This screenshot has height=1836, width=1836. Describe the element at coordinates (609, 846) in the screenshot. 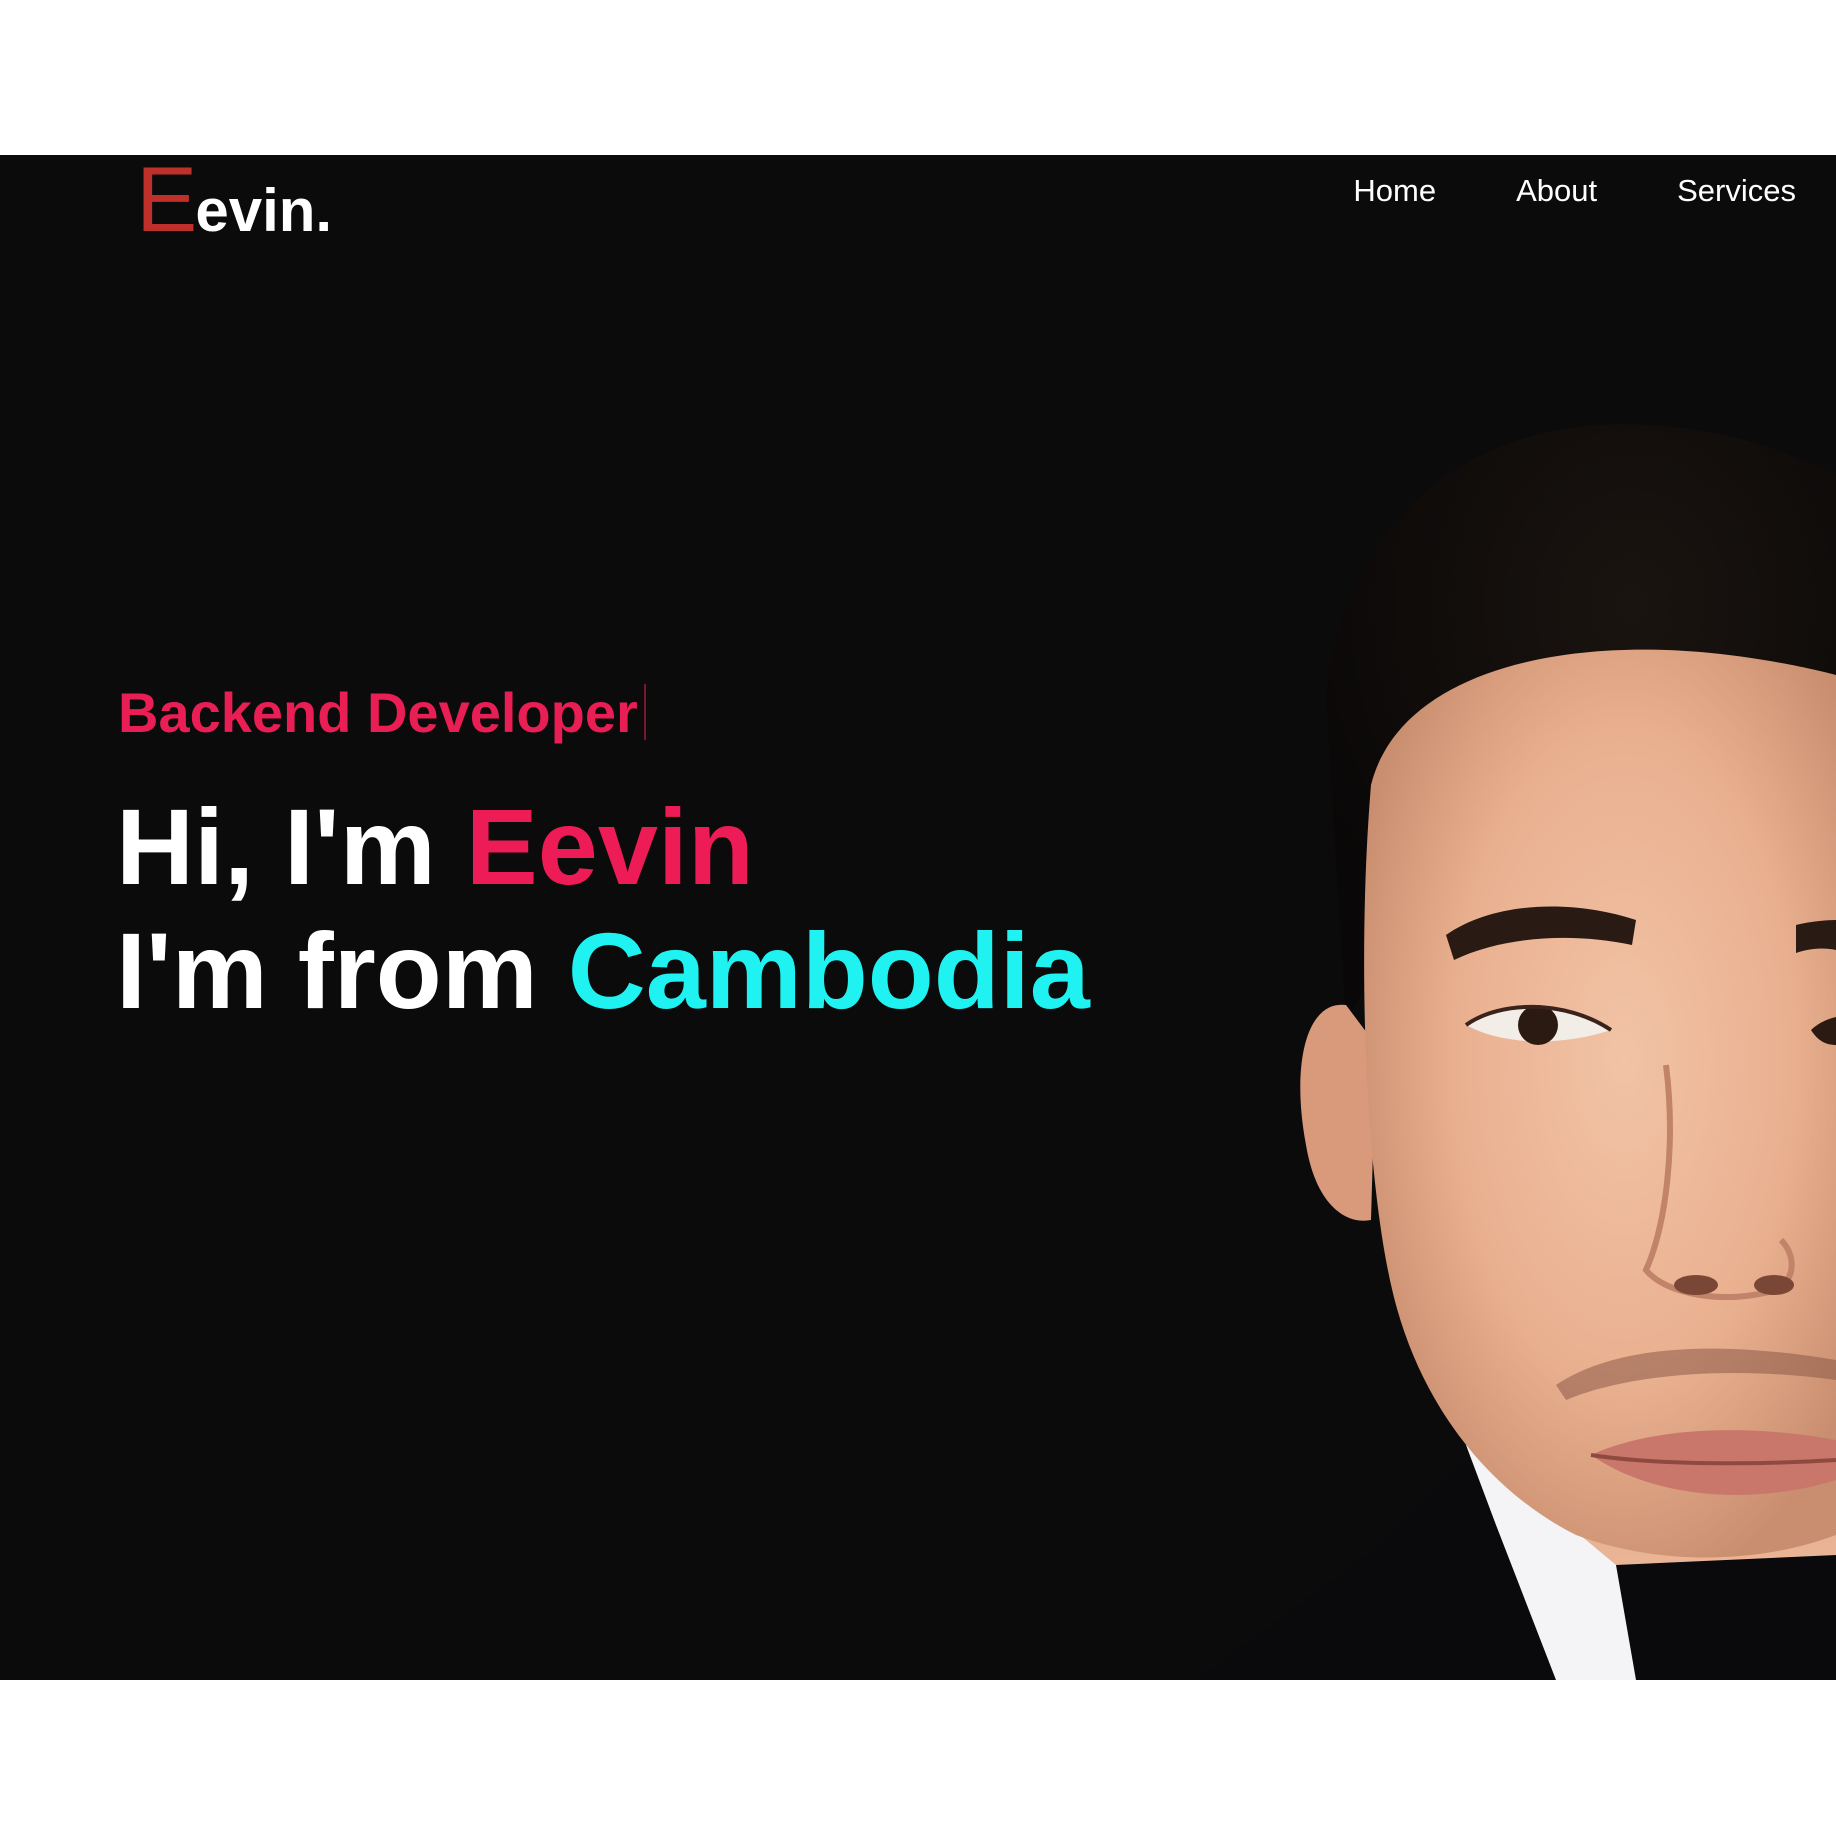

I see `highlight-name: Eevin` at that location.